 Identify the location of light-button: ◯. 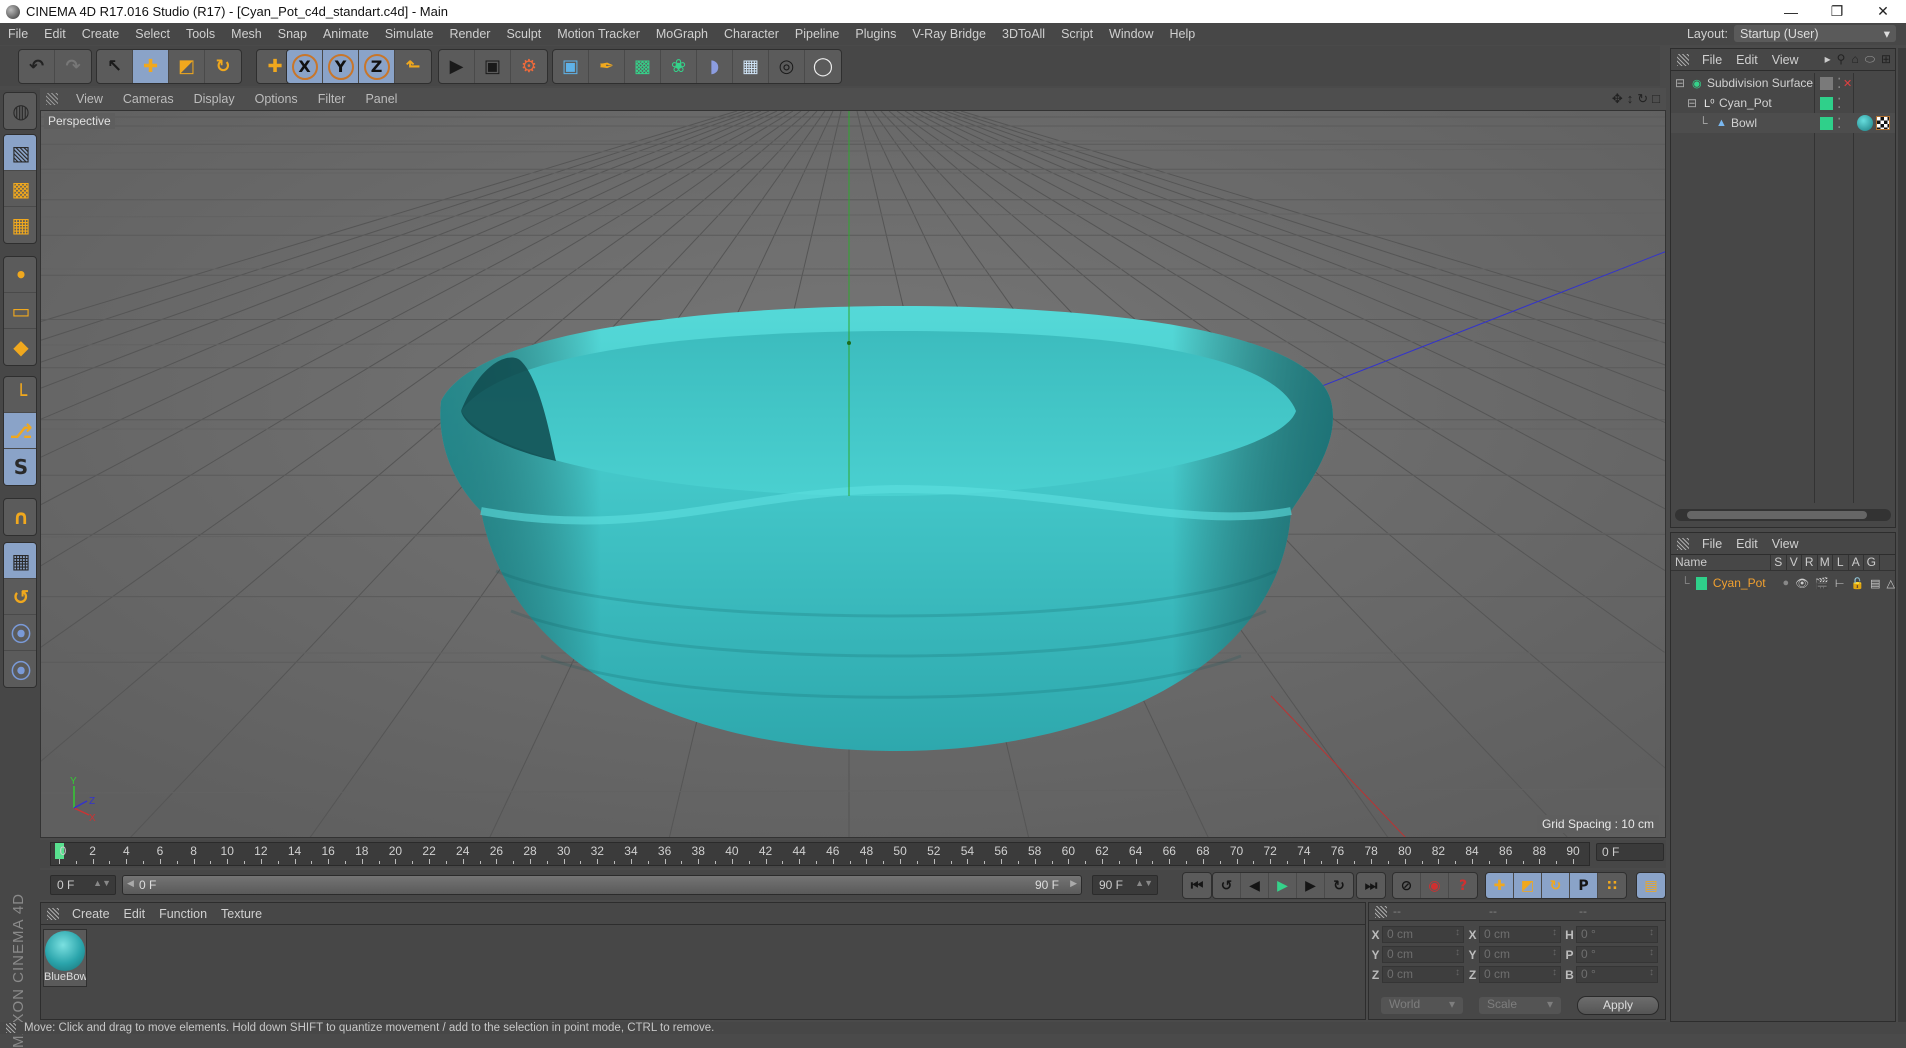
(823, 66).